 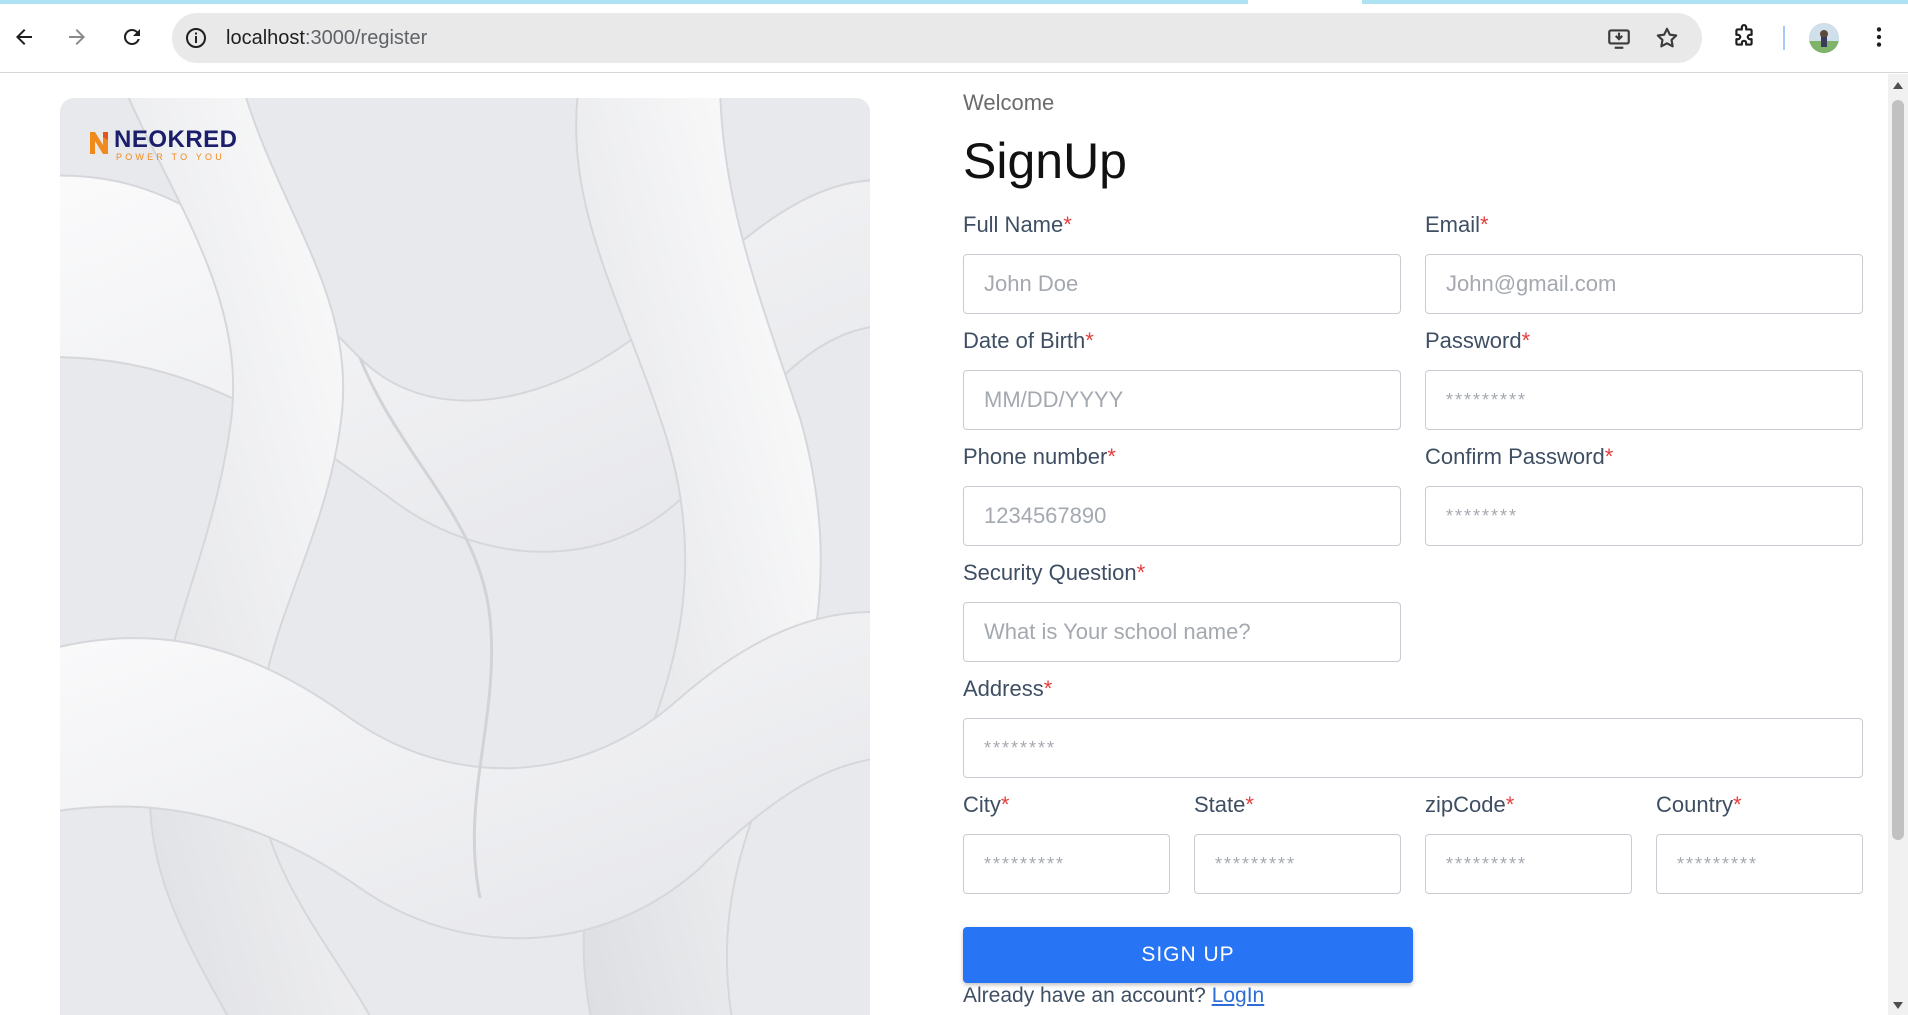 What do you see at coordinates (1182, 516) in the screenshot?
I see `phone-input: 1234567890` at bounding box center [1182, 516].